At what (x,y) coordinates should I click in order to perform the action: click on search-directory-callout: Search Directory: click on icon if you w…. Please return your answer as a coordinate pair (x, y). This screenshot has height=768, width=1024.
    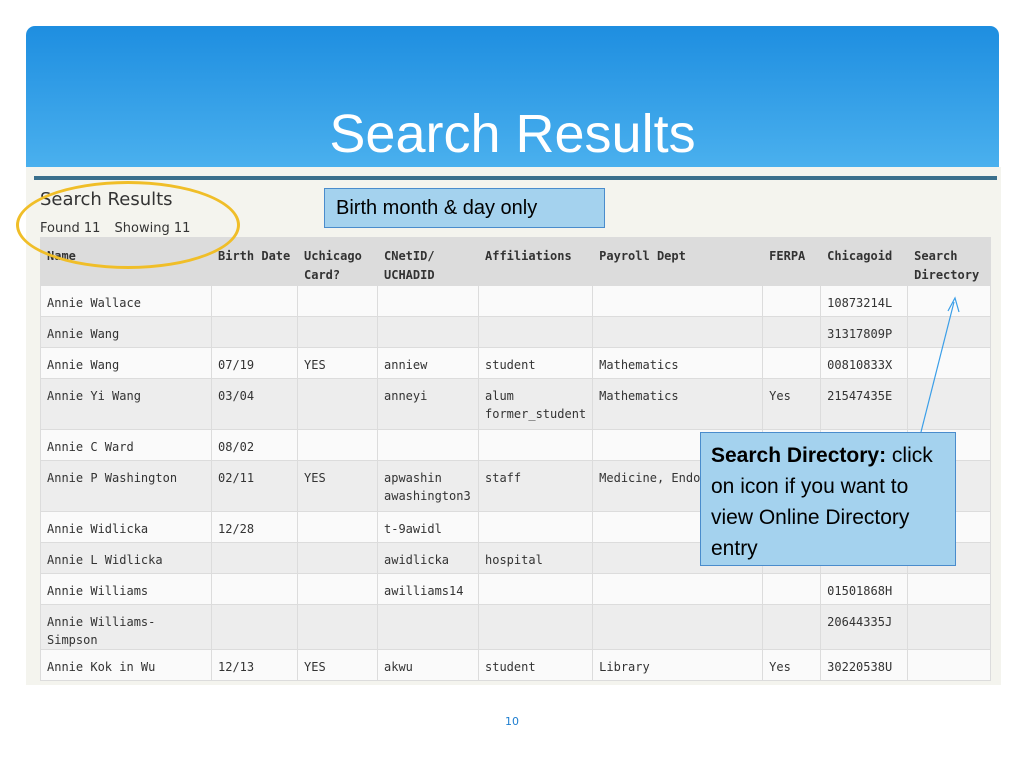
    Looking at the image, I should click on (828, 499).